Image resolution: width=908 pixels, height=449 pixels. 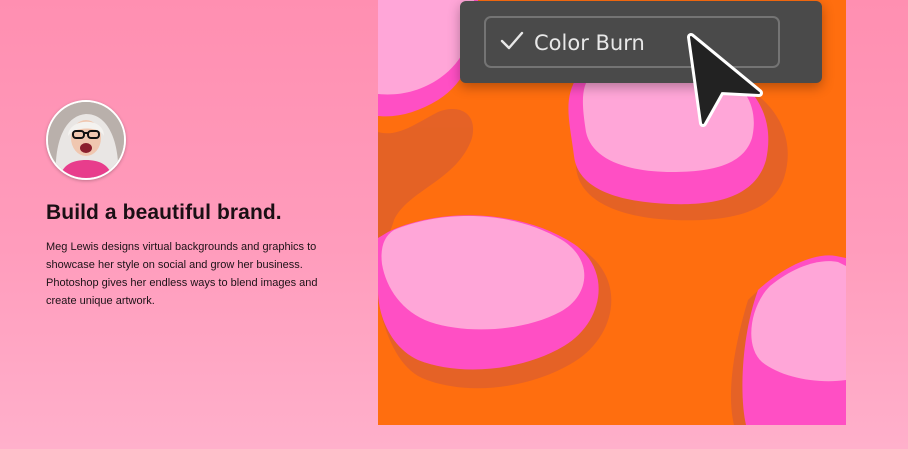 I want to click on avatar-photo, so click(x=86, y=140).